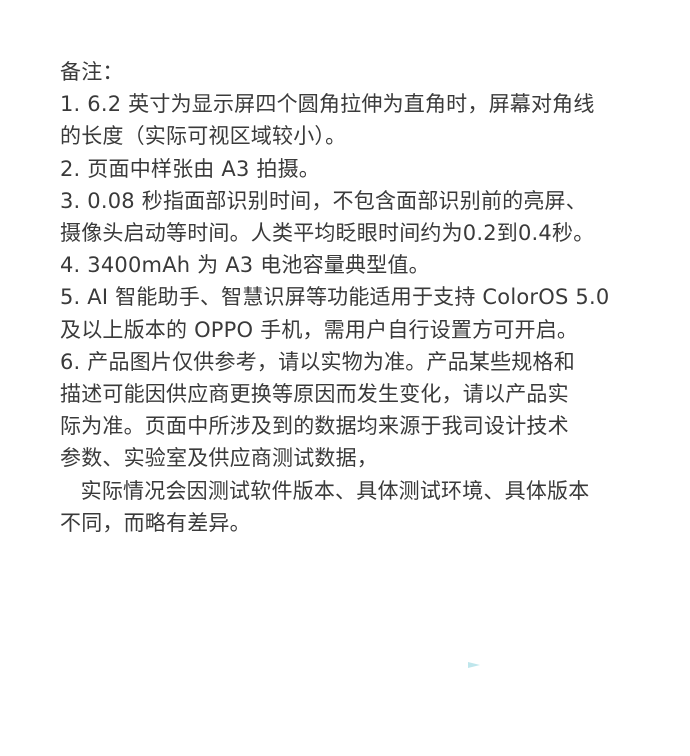 This screenshot has height=756, width=690. I want to click on notes-line-2: 的长度（实际可视区域较小）。, so click(203, 136).